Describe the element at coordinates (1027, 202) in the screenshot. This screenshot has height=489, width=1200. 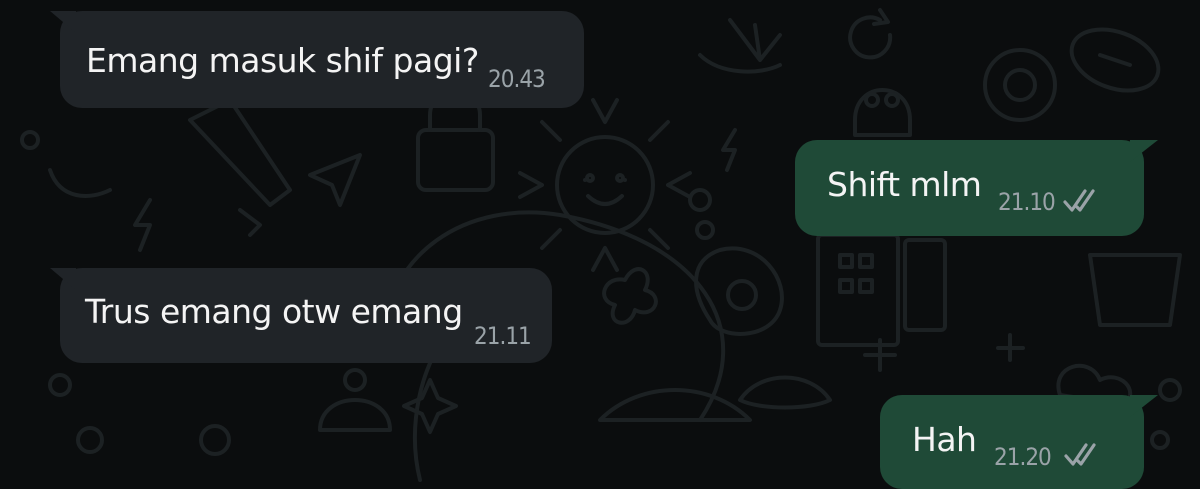
I see `message-timestamp: 21.10` at that location.